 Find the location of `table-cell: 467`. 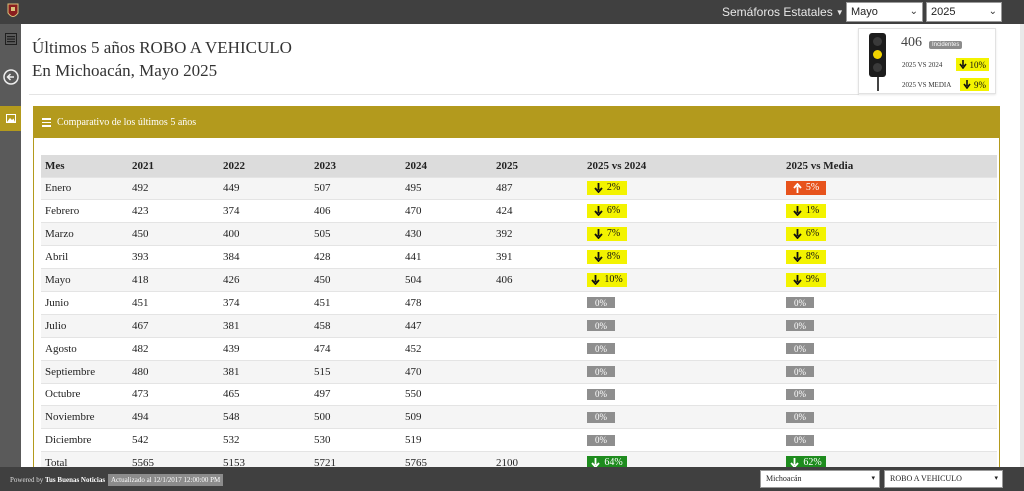

table-cell: 467 is located at coordinates (173, 325).